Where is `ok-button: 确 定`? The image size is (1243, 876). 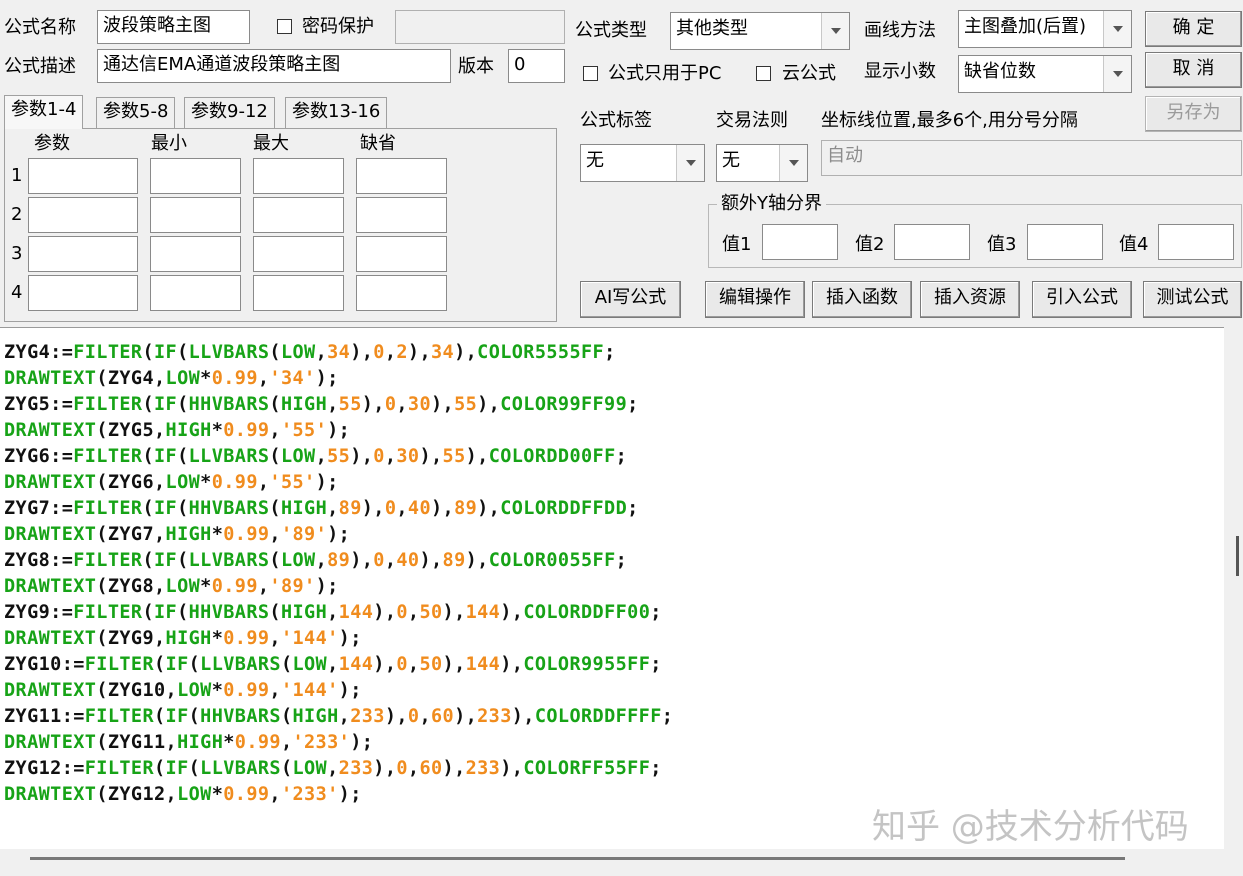 ok-button: 确 定 is located at coordinates (1193, 29).